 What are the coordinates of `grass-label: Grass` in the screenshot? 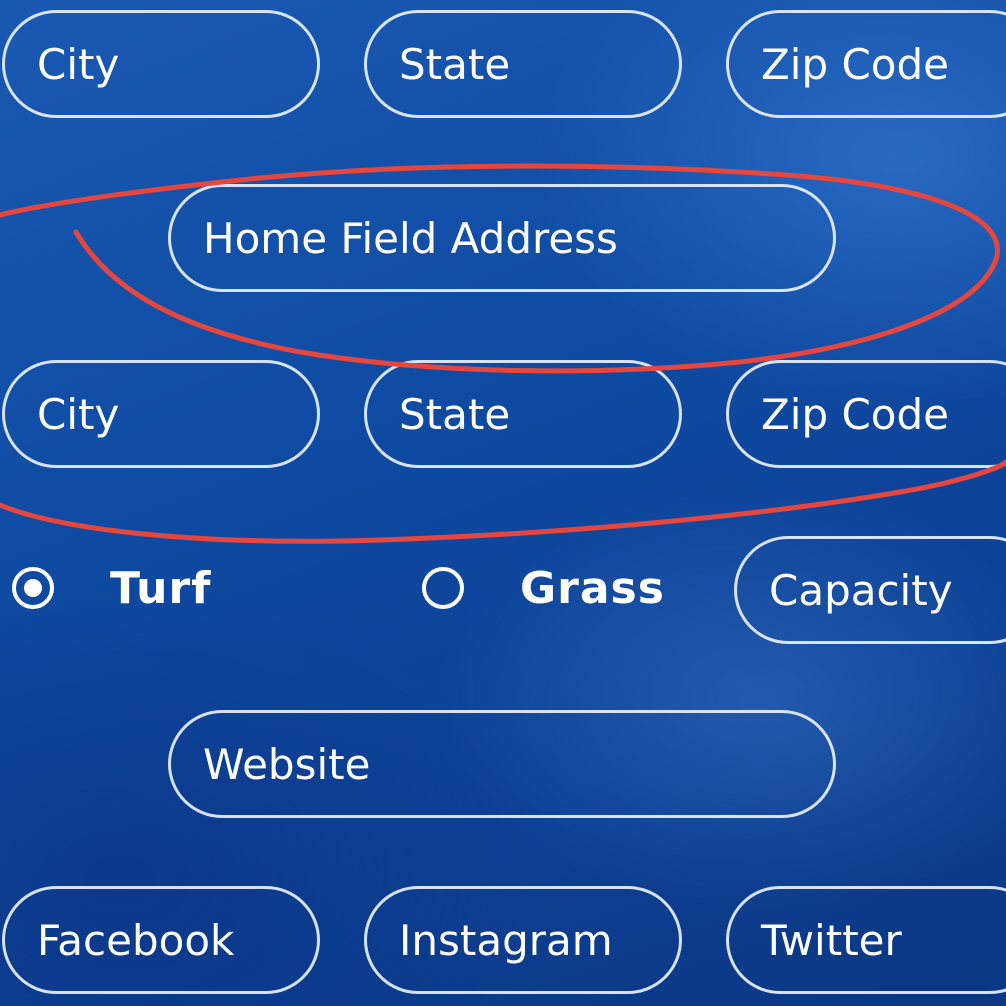 It's located at (592, 588).